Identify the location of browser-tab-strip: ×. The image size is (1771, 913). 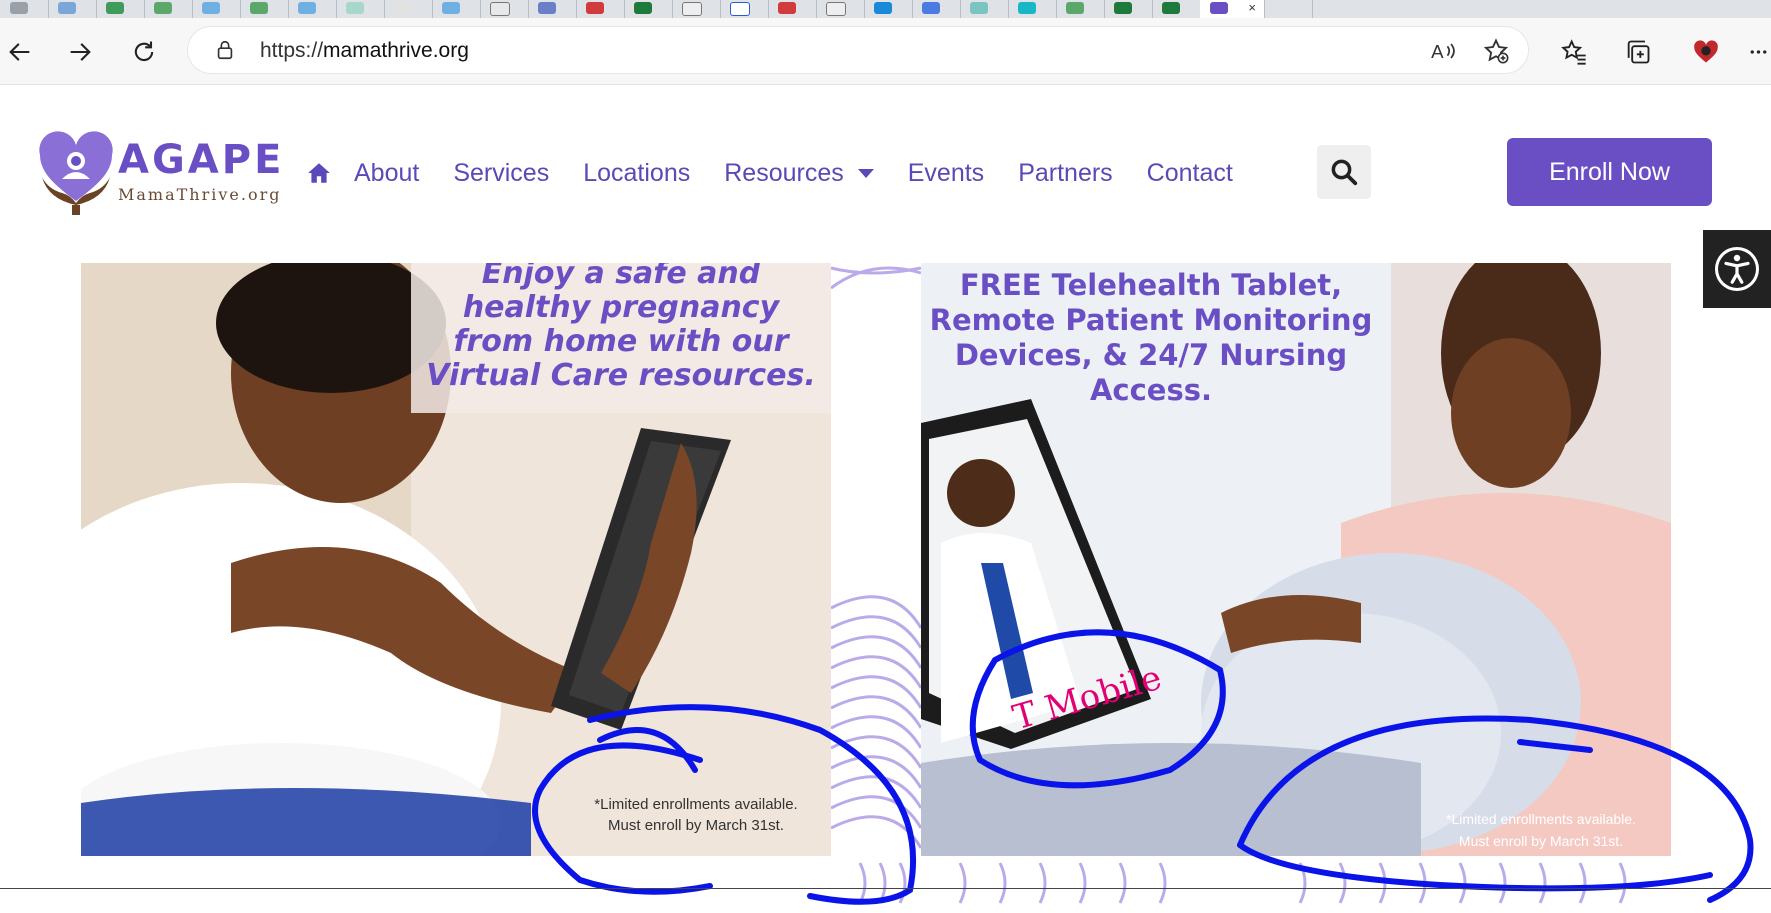
(885, 9).